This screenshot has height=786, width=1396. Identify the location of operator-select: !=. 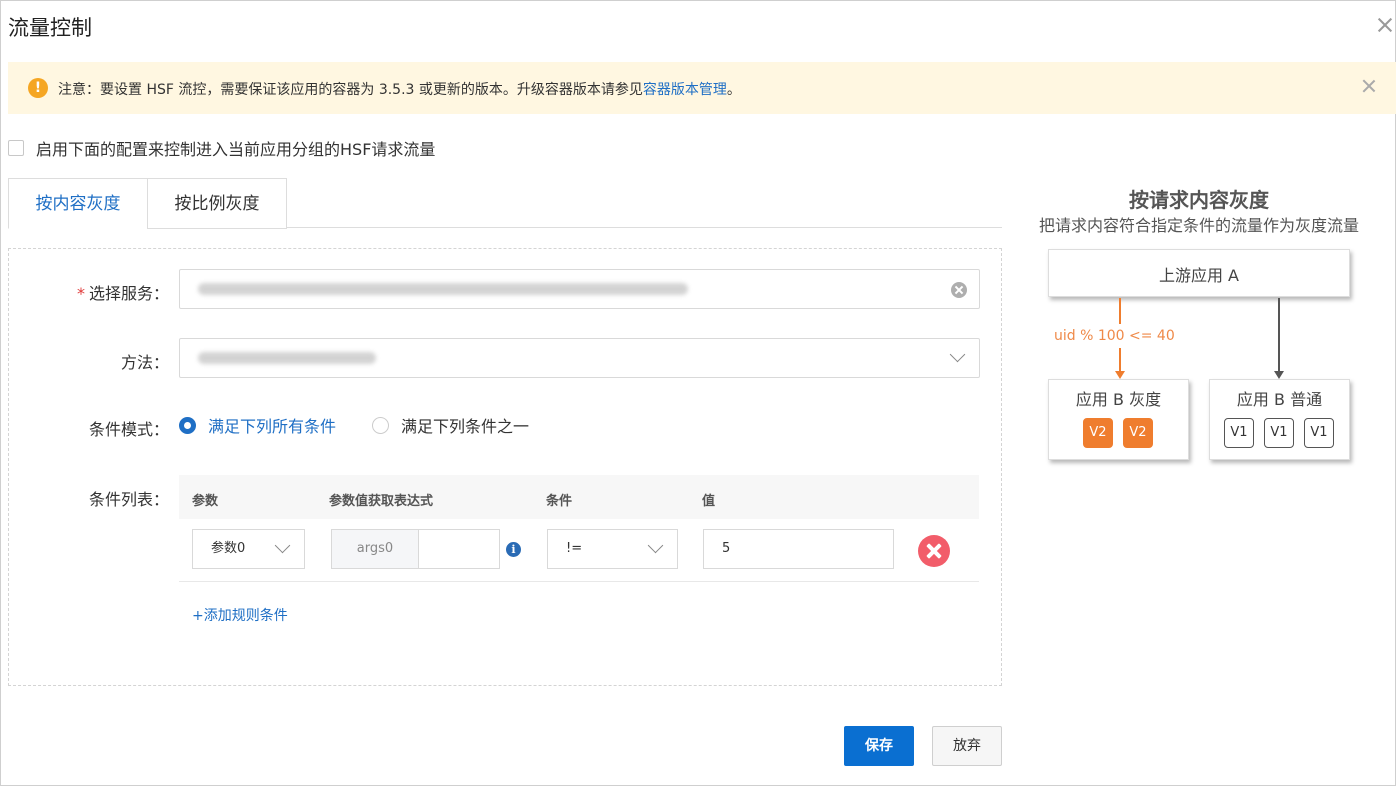
(612, 549).